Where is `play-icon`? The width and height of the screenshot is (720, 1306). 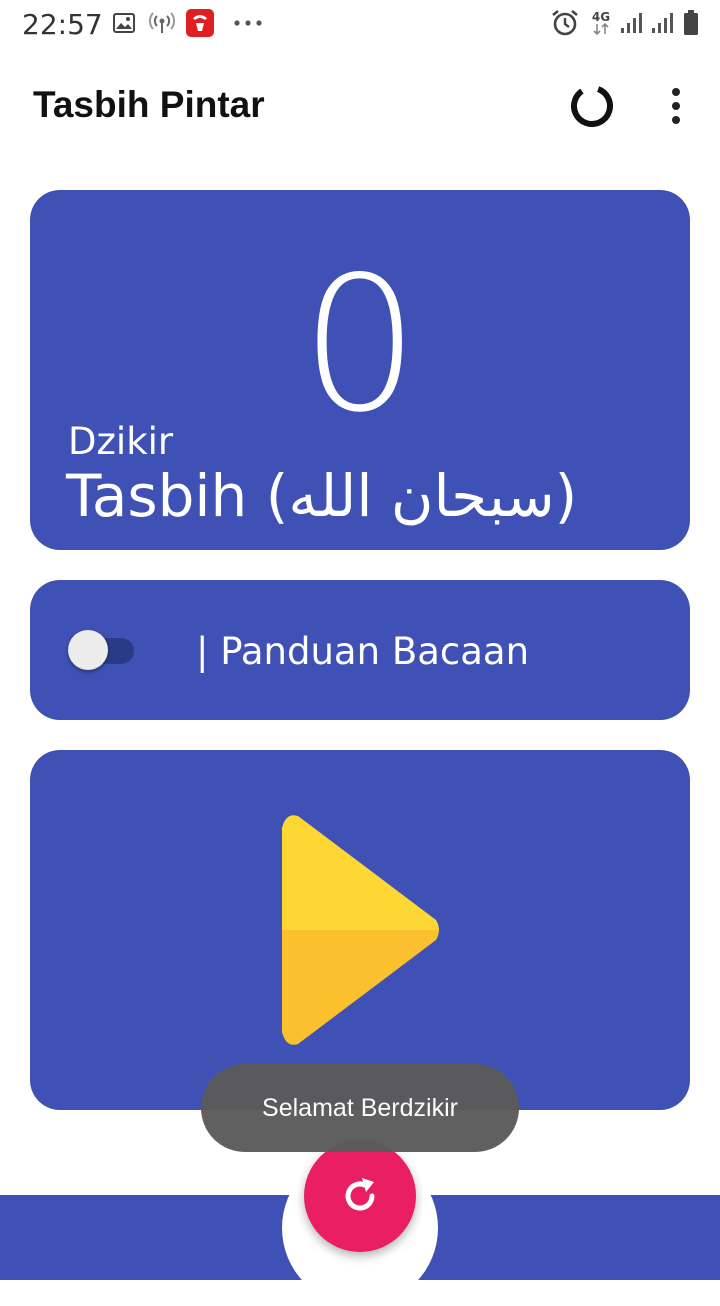 play-icon is located at coordinates (361, 930).